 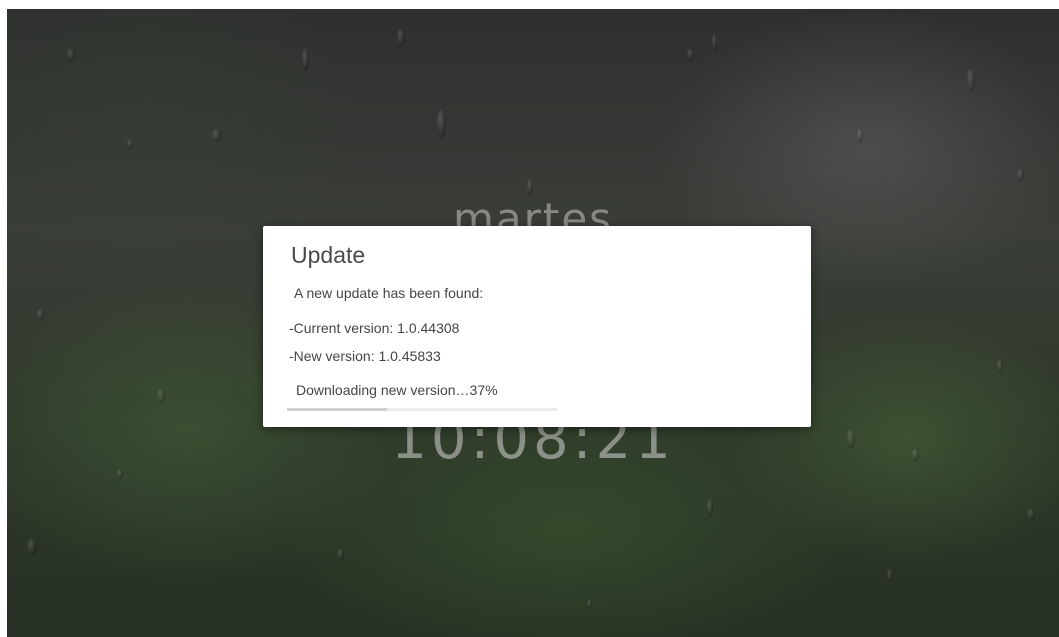 I want to click on dialog-title: Update, so click(x=328, y=255).